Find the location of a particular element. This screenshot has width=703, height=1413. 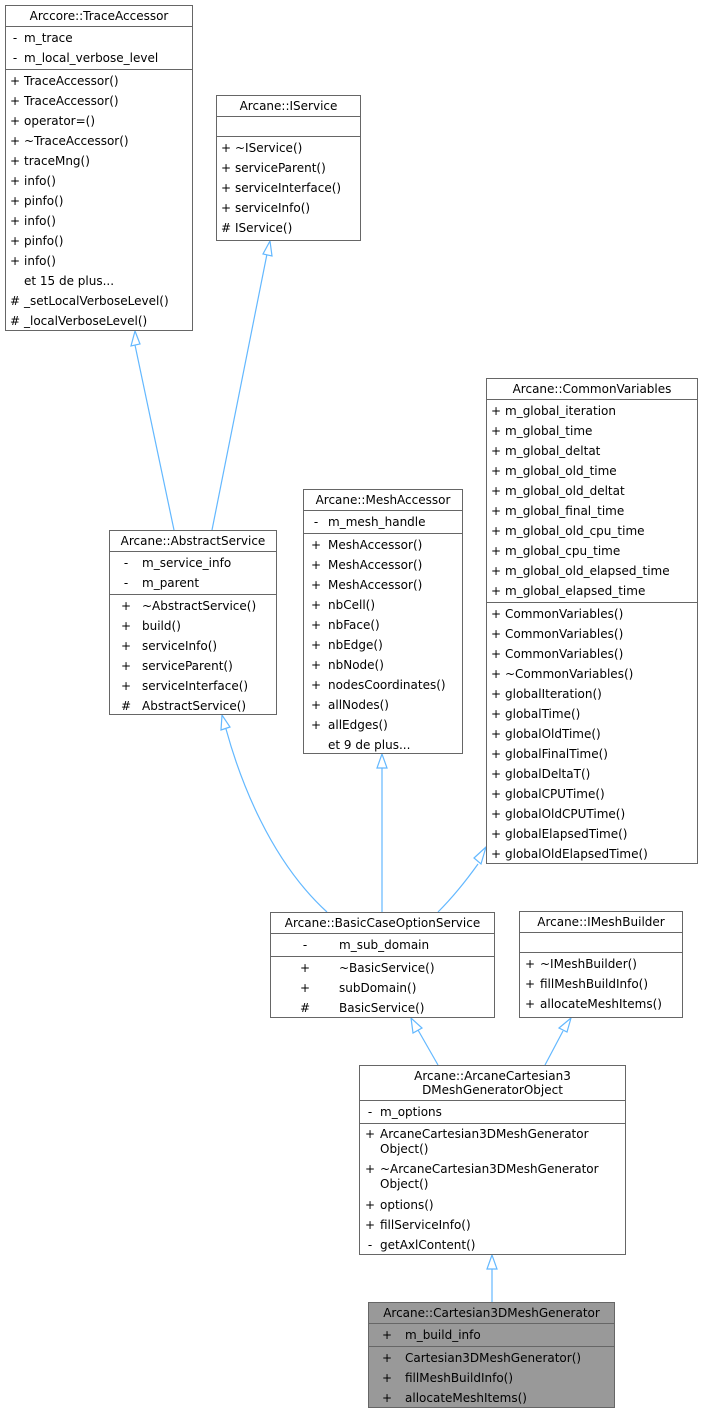

attribute-row: - m_service_info is located at coordinates (193, 563).